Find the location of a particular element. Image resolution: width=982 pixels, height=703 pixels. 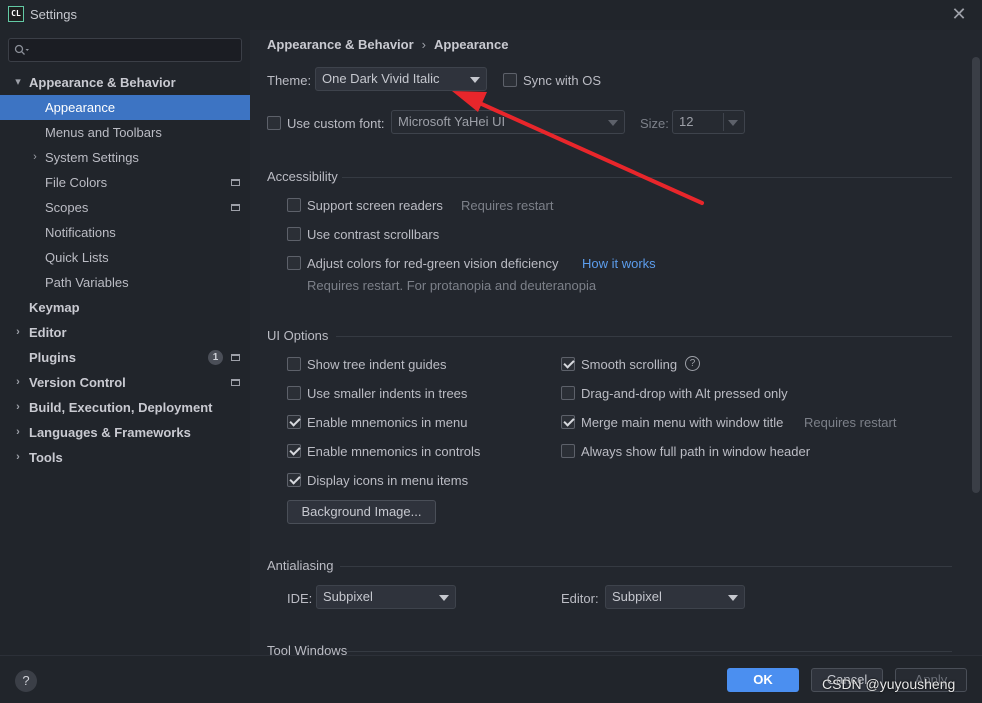

sidebar-item-path-variables: Path Variables is located at coordinates (125, 282).